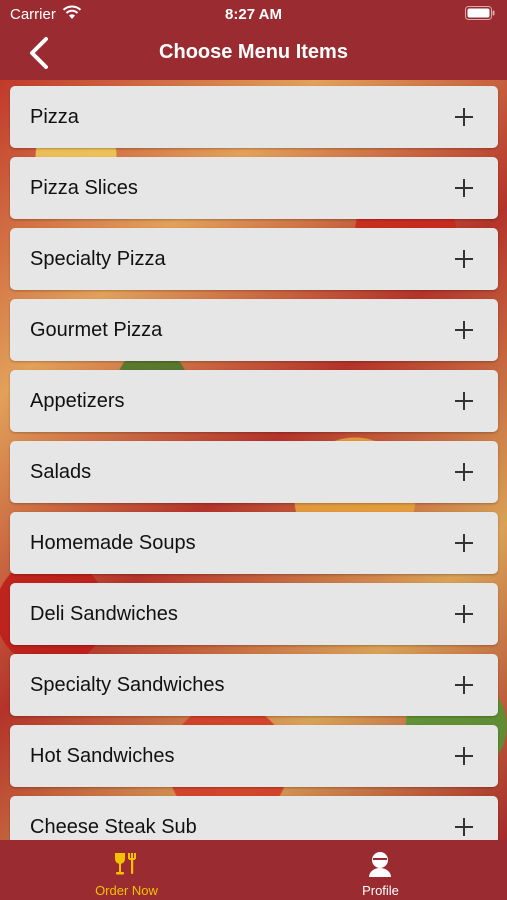 This screenshot has width=507, height=900. What do you see at coordinates (254, 614) in the screenshot?
I see `menu-item-deli-sandwiches: Deli Sandwiches` at bounding box center [254, 614].